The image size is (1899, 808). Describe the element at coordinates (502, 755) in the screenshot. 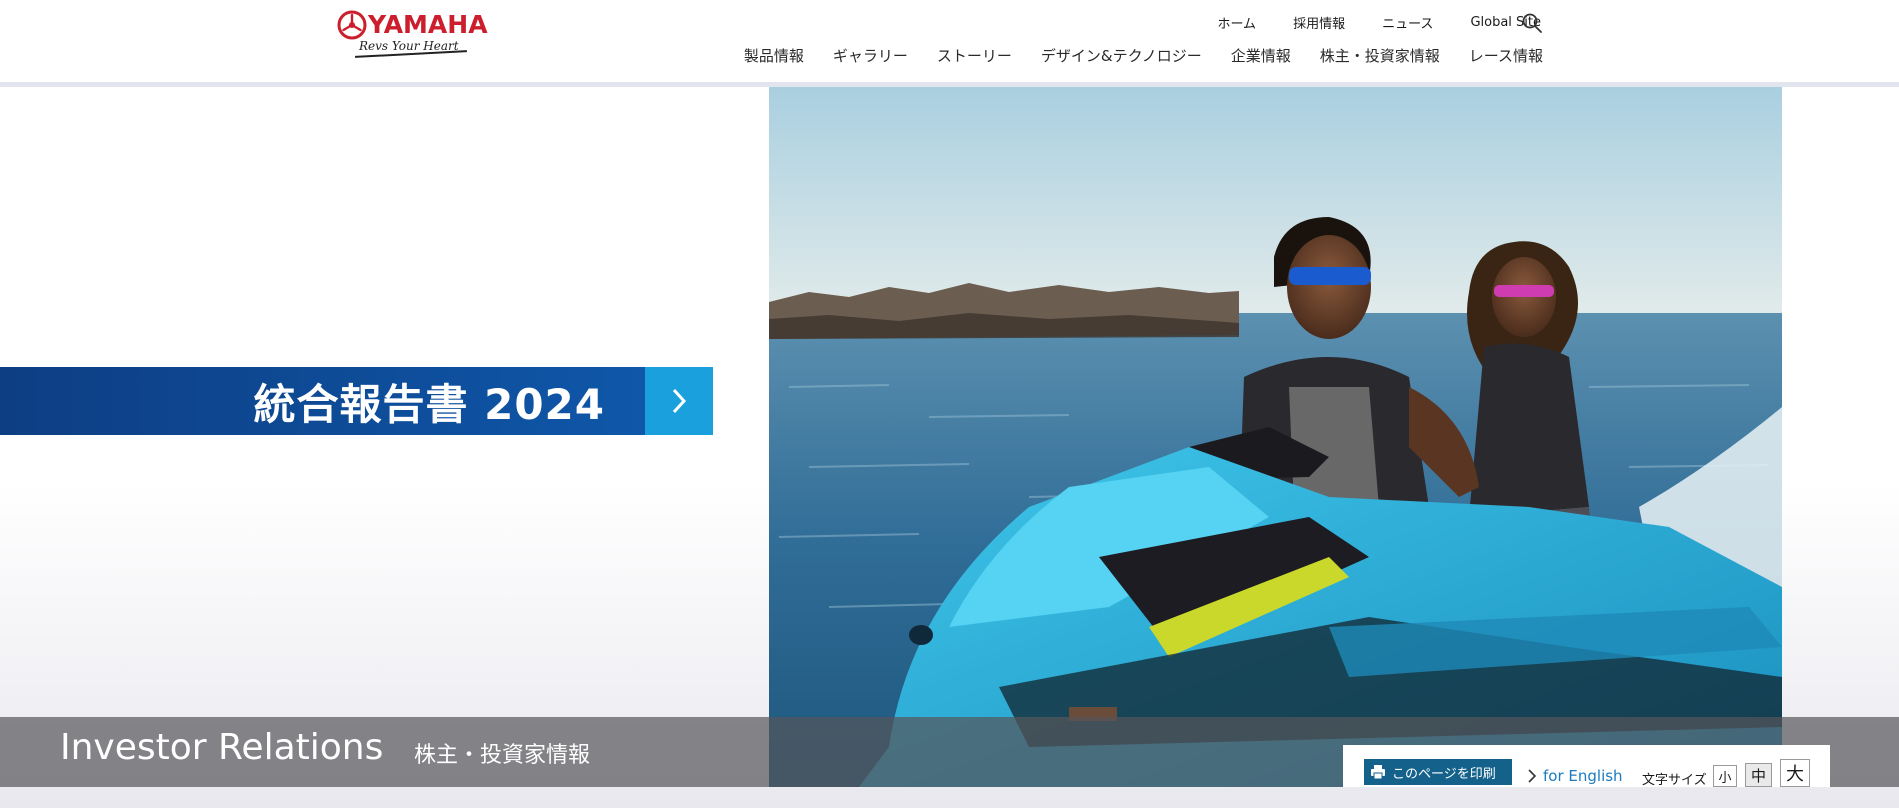

I see `page-subtitle: 株主・投資家情報` at that location.